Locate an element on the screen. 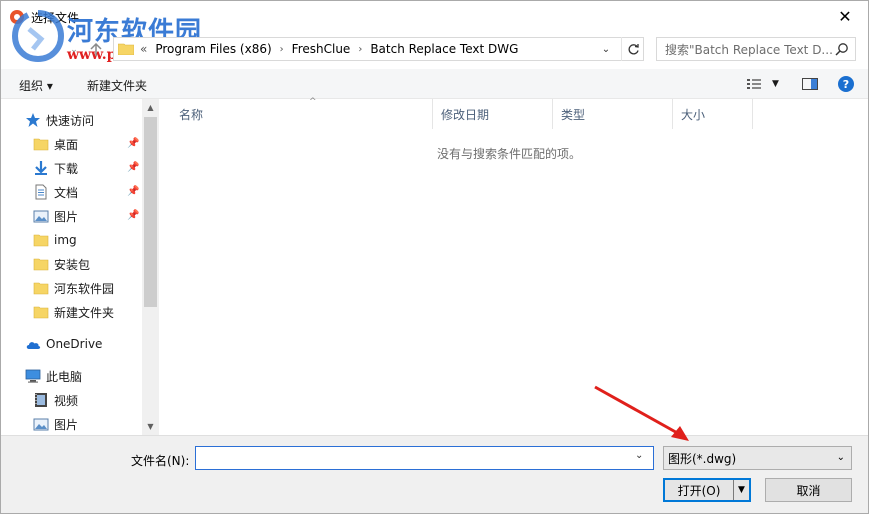 This screenshot has height=514, width=869. recent-locations-button: ⌄ is located at coordinates (74, 50).